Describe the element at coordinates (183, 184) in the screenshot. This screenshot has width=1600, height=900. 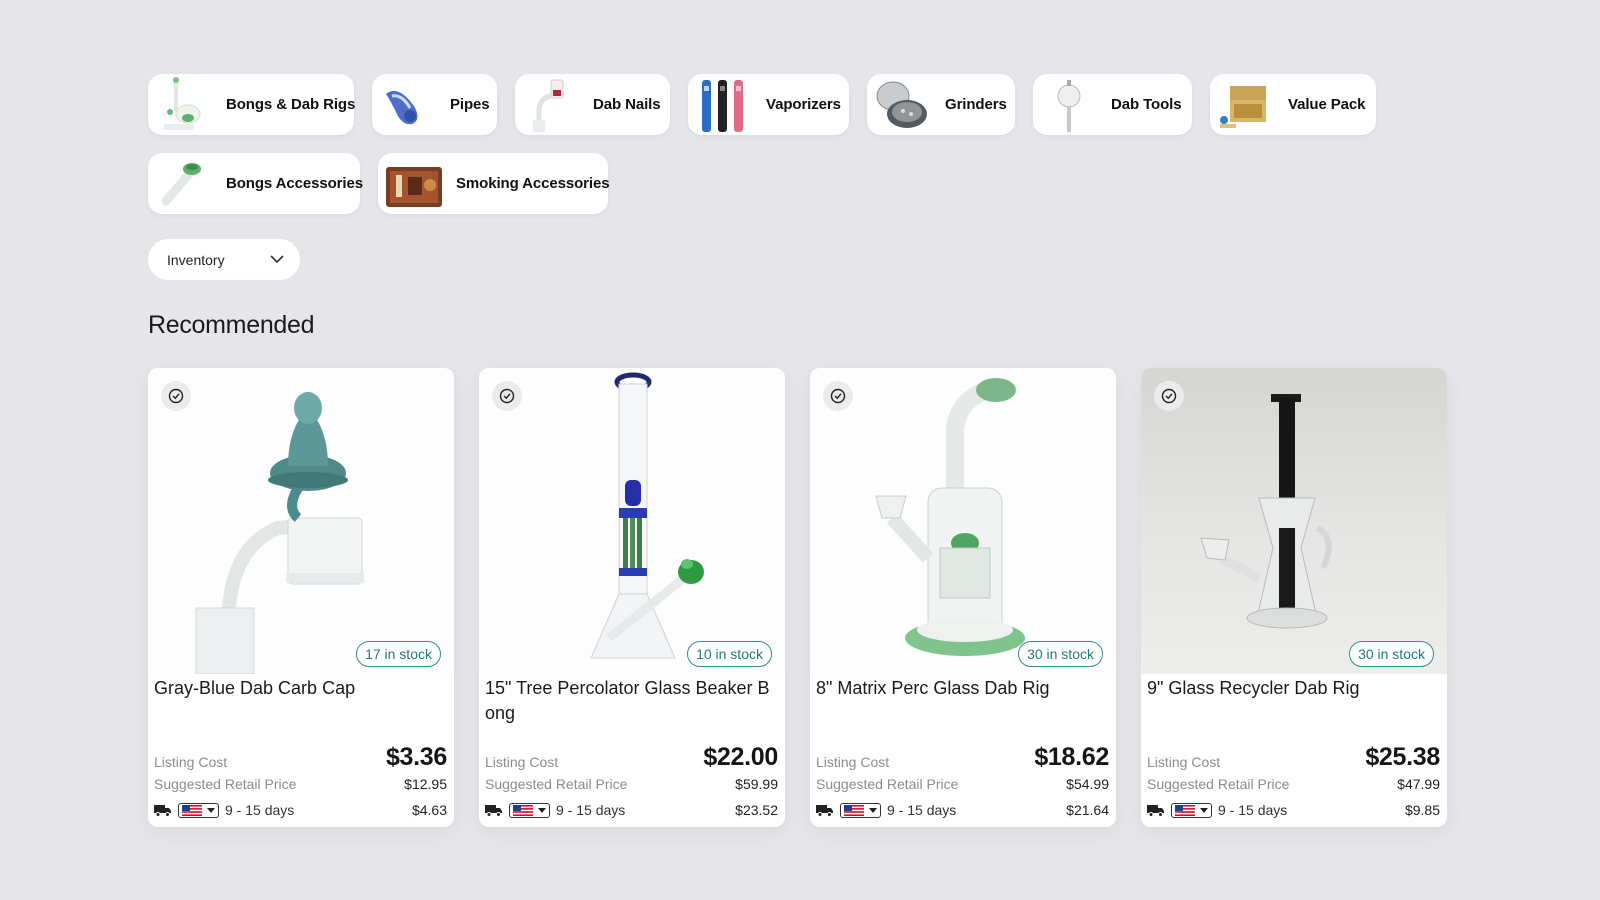
I see `bong-accessory-icon` at that location.